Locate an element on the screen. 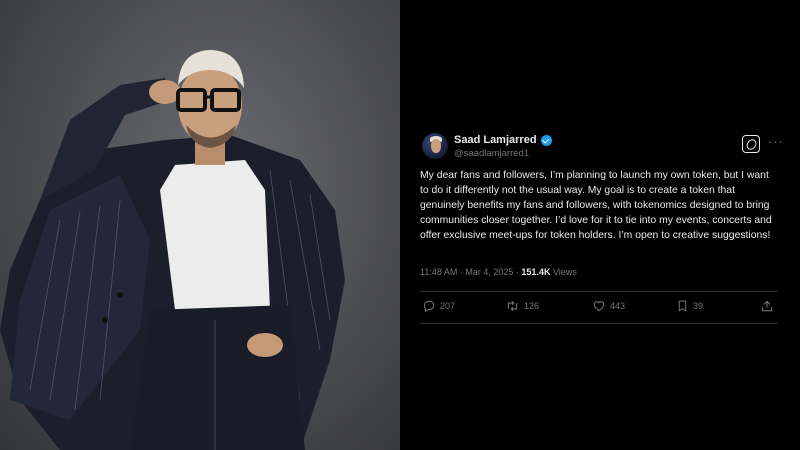  author-name: Saad Lamjarred is located at coordinates (495, 140).